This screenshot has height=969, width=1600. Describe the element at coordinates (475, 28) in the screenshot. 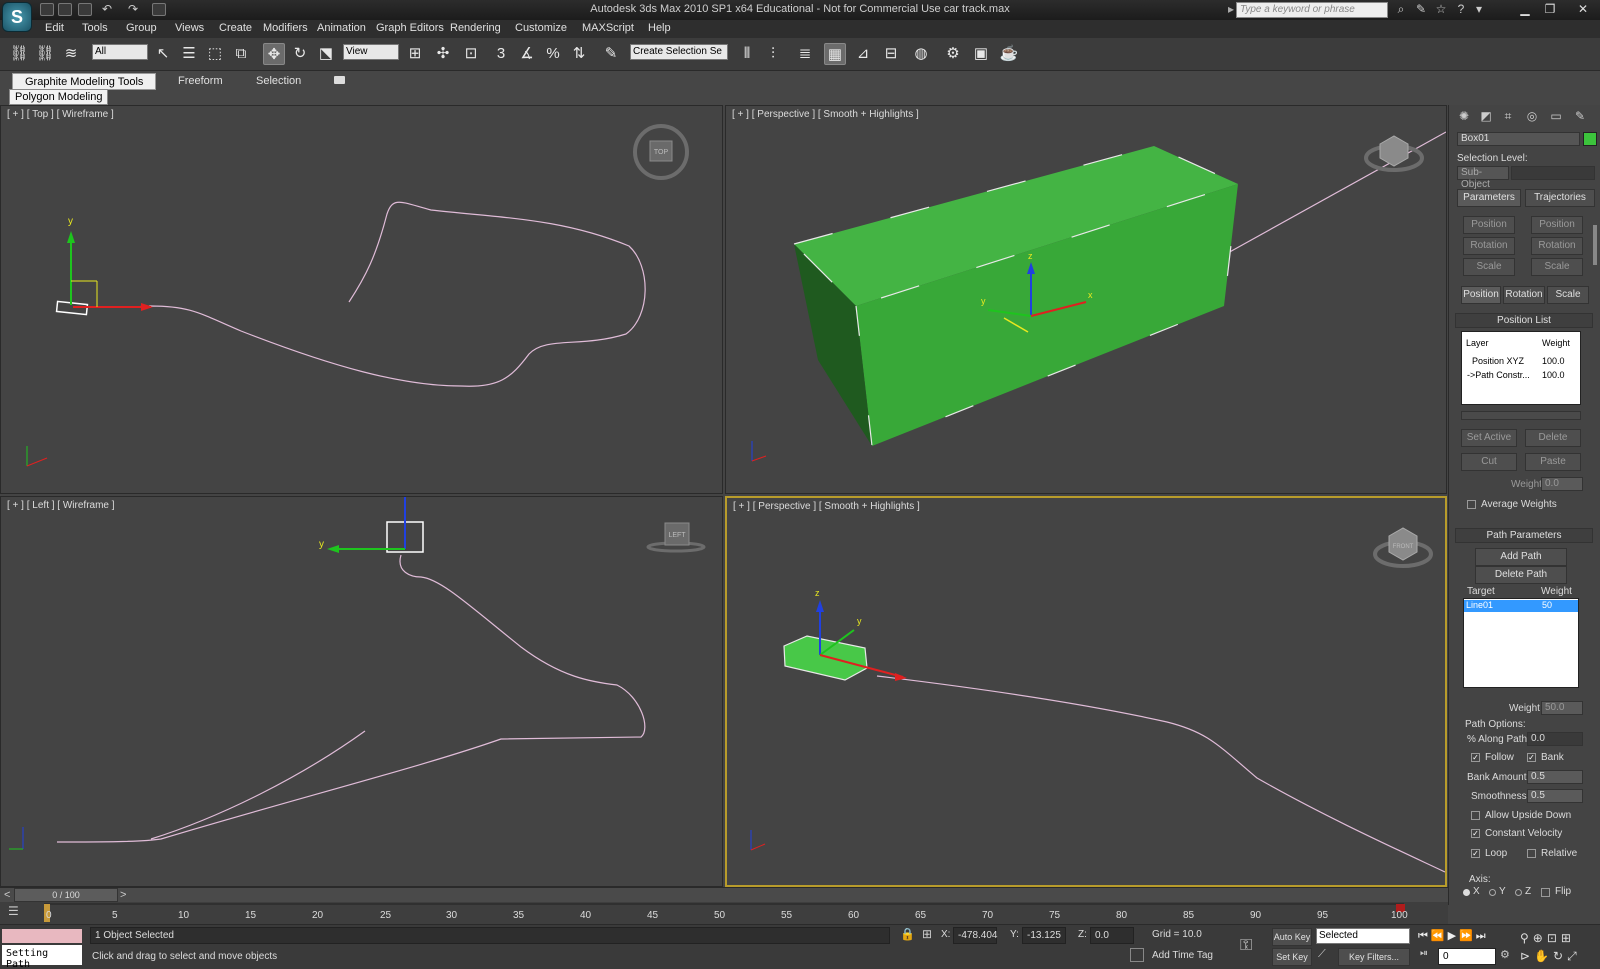

I see `menu-rendering: Rendering` at that location.